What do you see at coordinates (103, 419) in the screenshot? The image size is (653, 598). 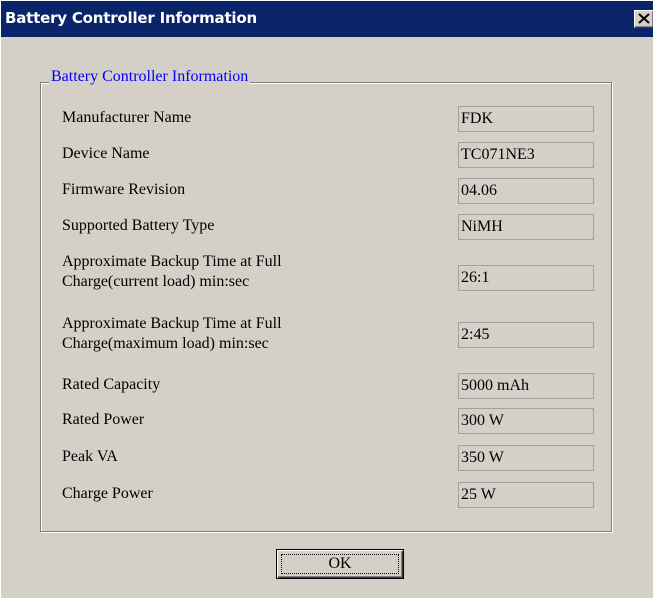 I see `rated-power-label: Rated Power` at bounding box center [103, 419].